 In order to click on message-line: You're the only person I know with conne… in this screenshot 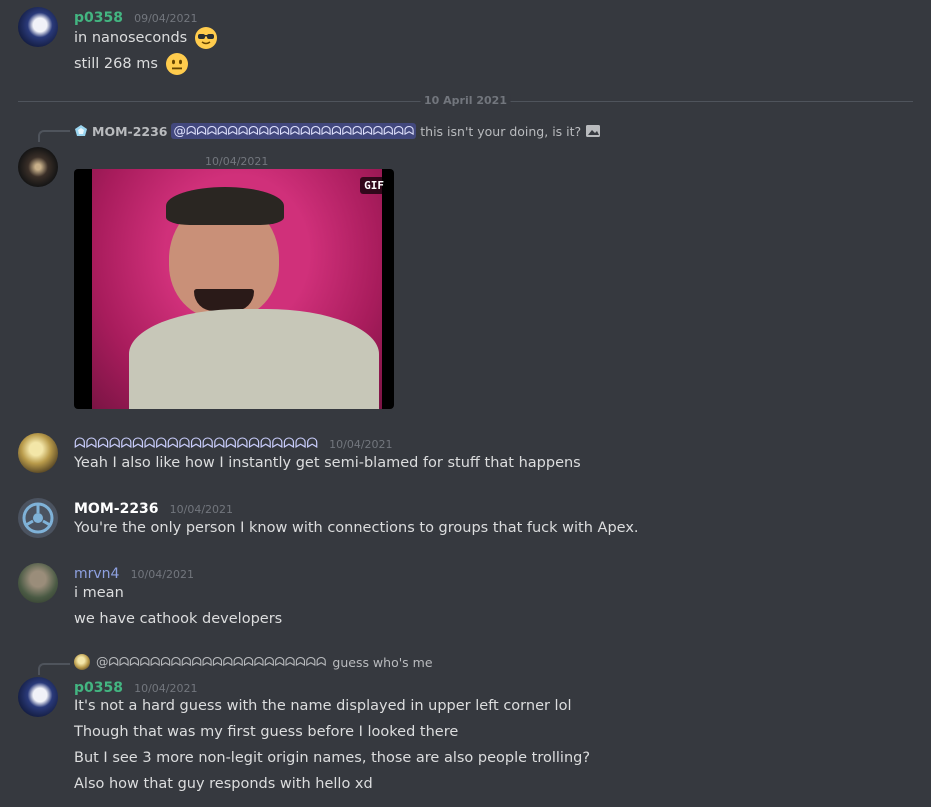, I will do `click(356, 528)`.